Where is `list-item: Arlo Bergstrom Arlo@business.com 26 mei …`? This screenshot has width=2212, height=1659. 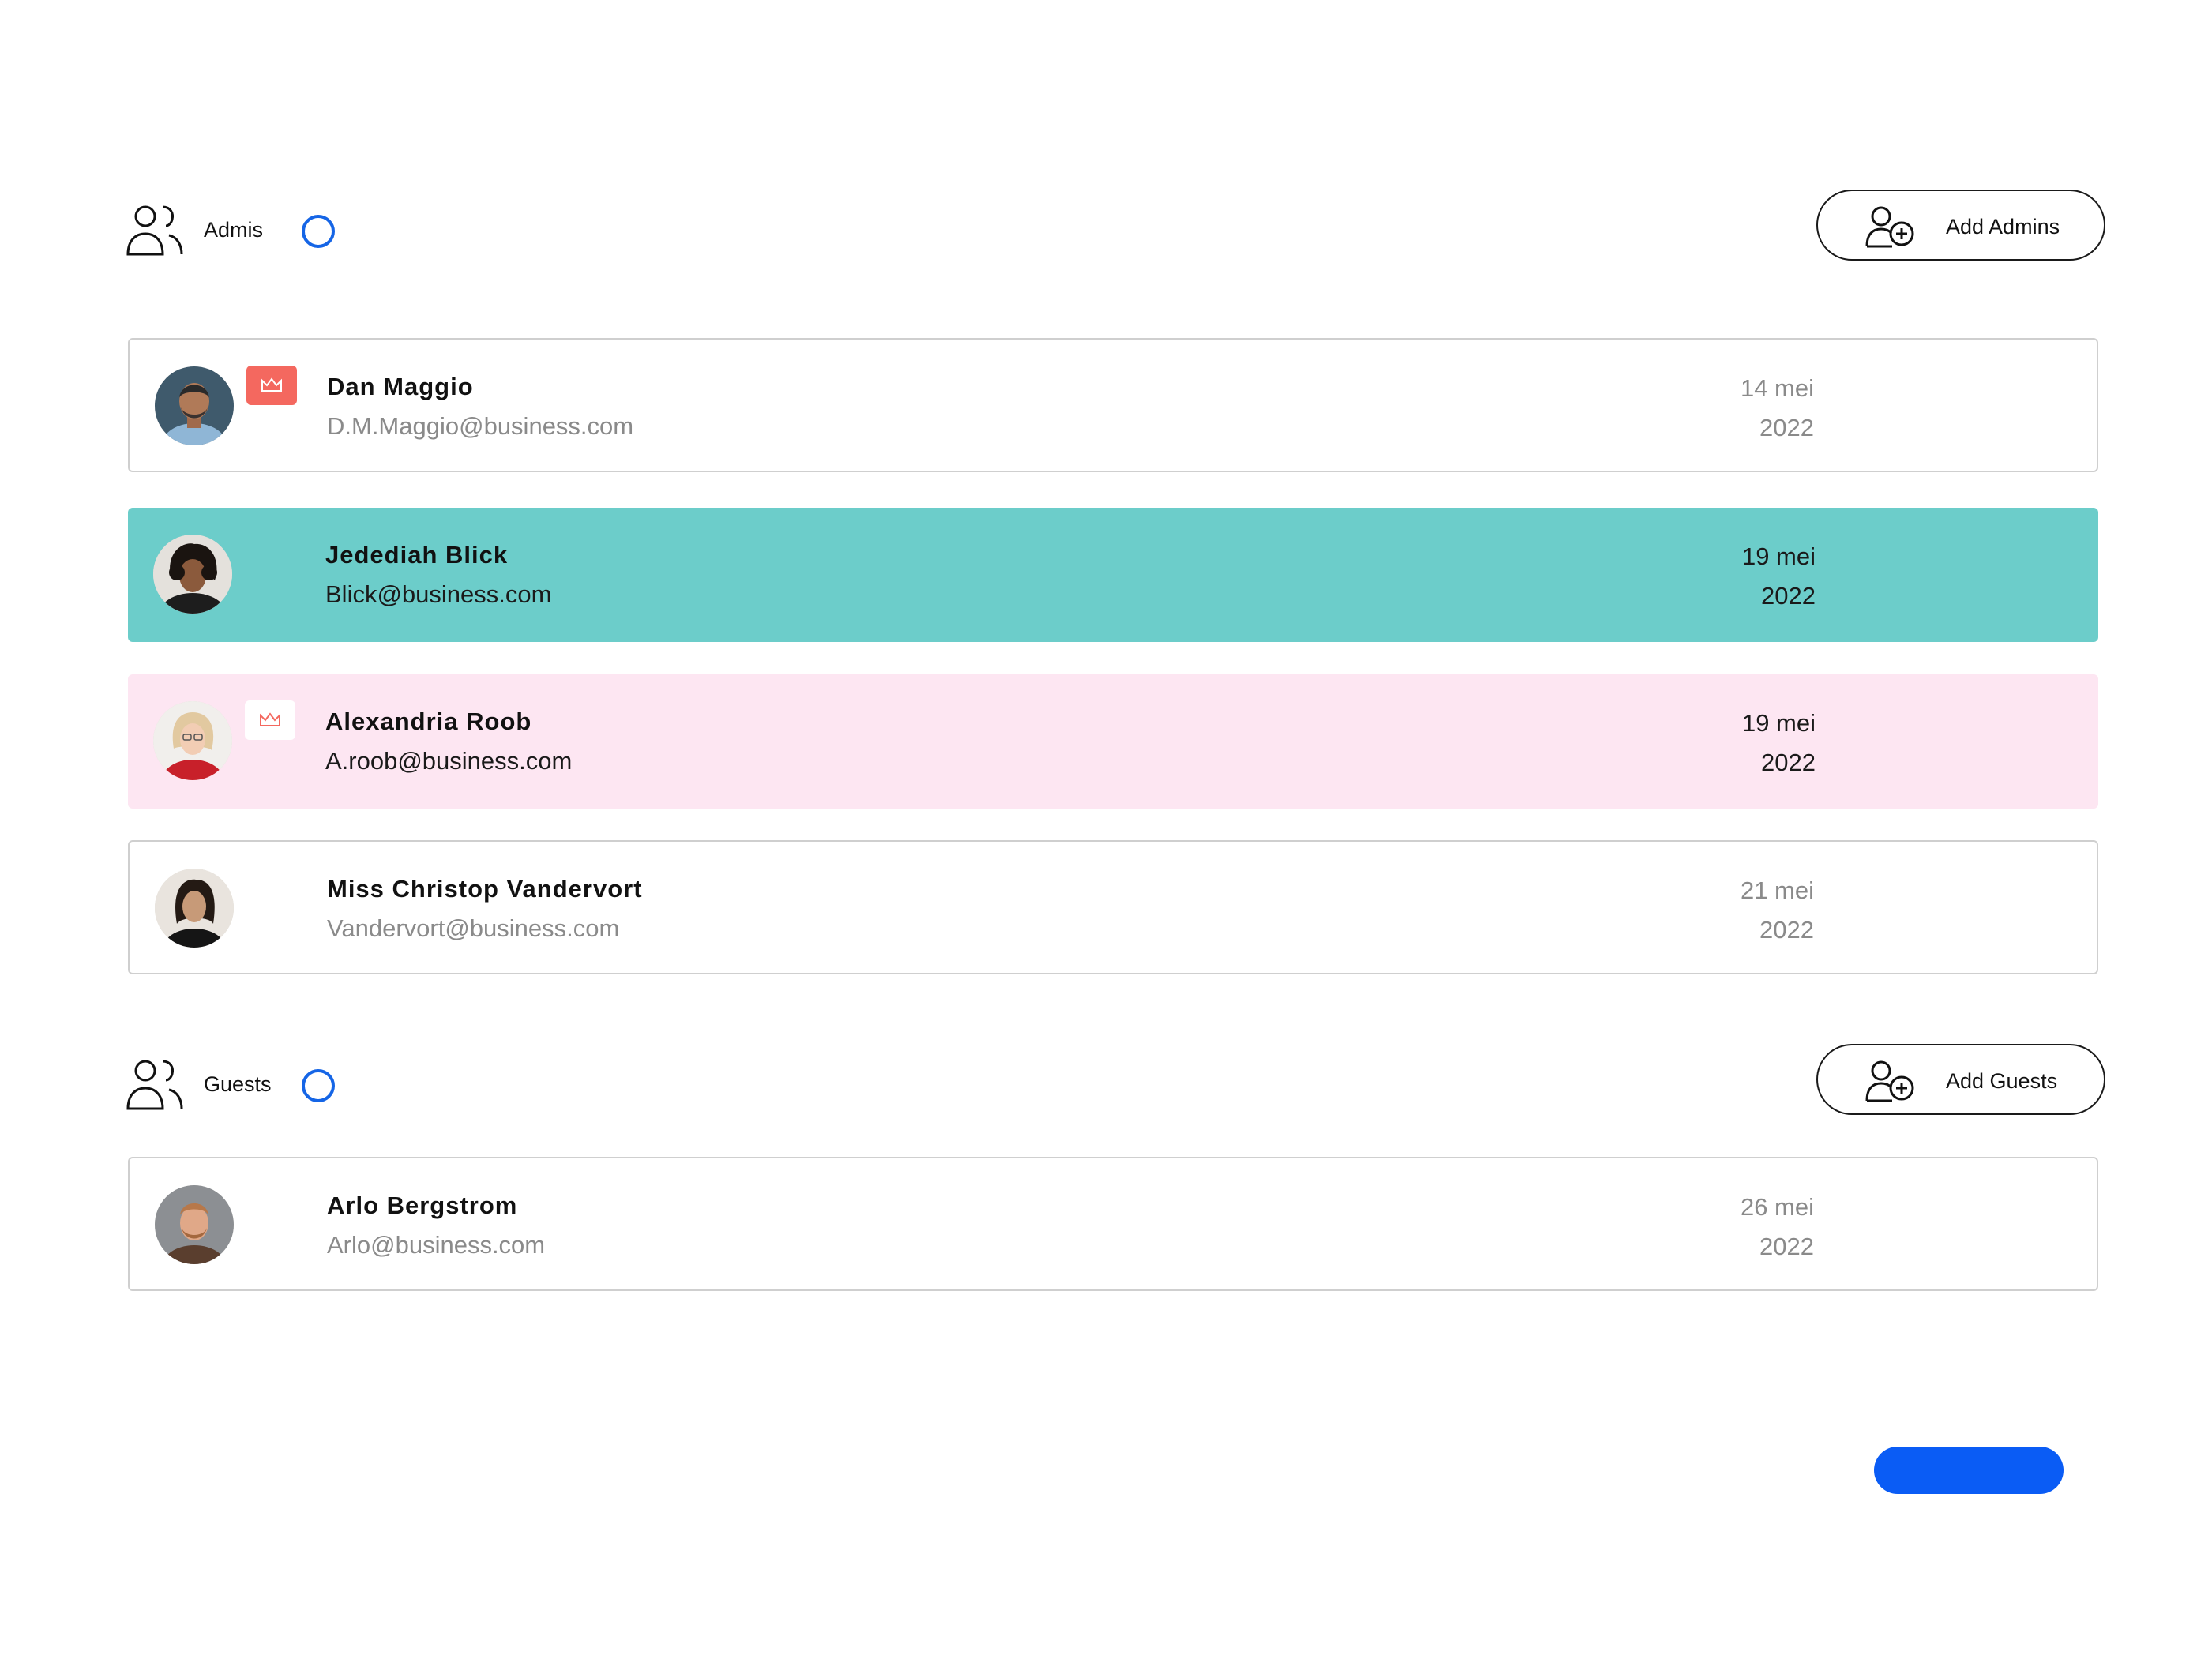
list-item: Arlo Bergstrom Arlo@business.com 26 mei … is located at coordinates (1113, 1224).